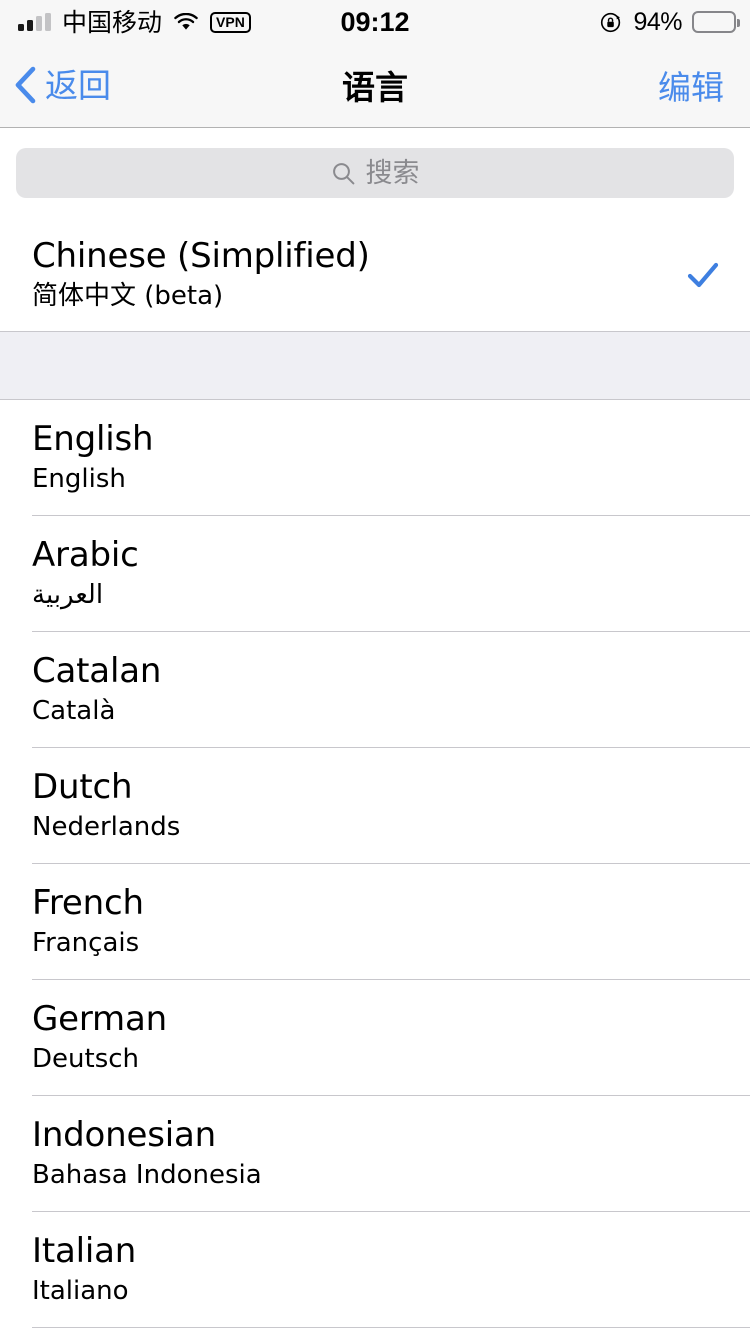 The image size is (750, 1334). Describe the element at coordinates (391, 1327) in the screenshot. I see `row-separator` at that location.